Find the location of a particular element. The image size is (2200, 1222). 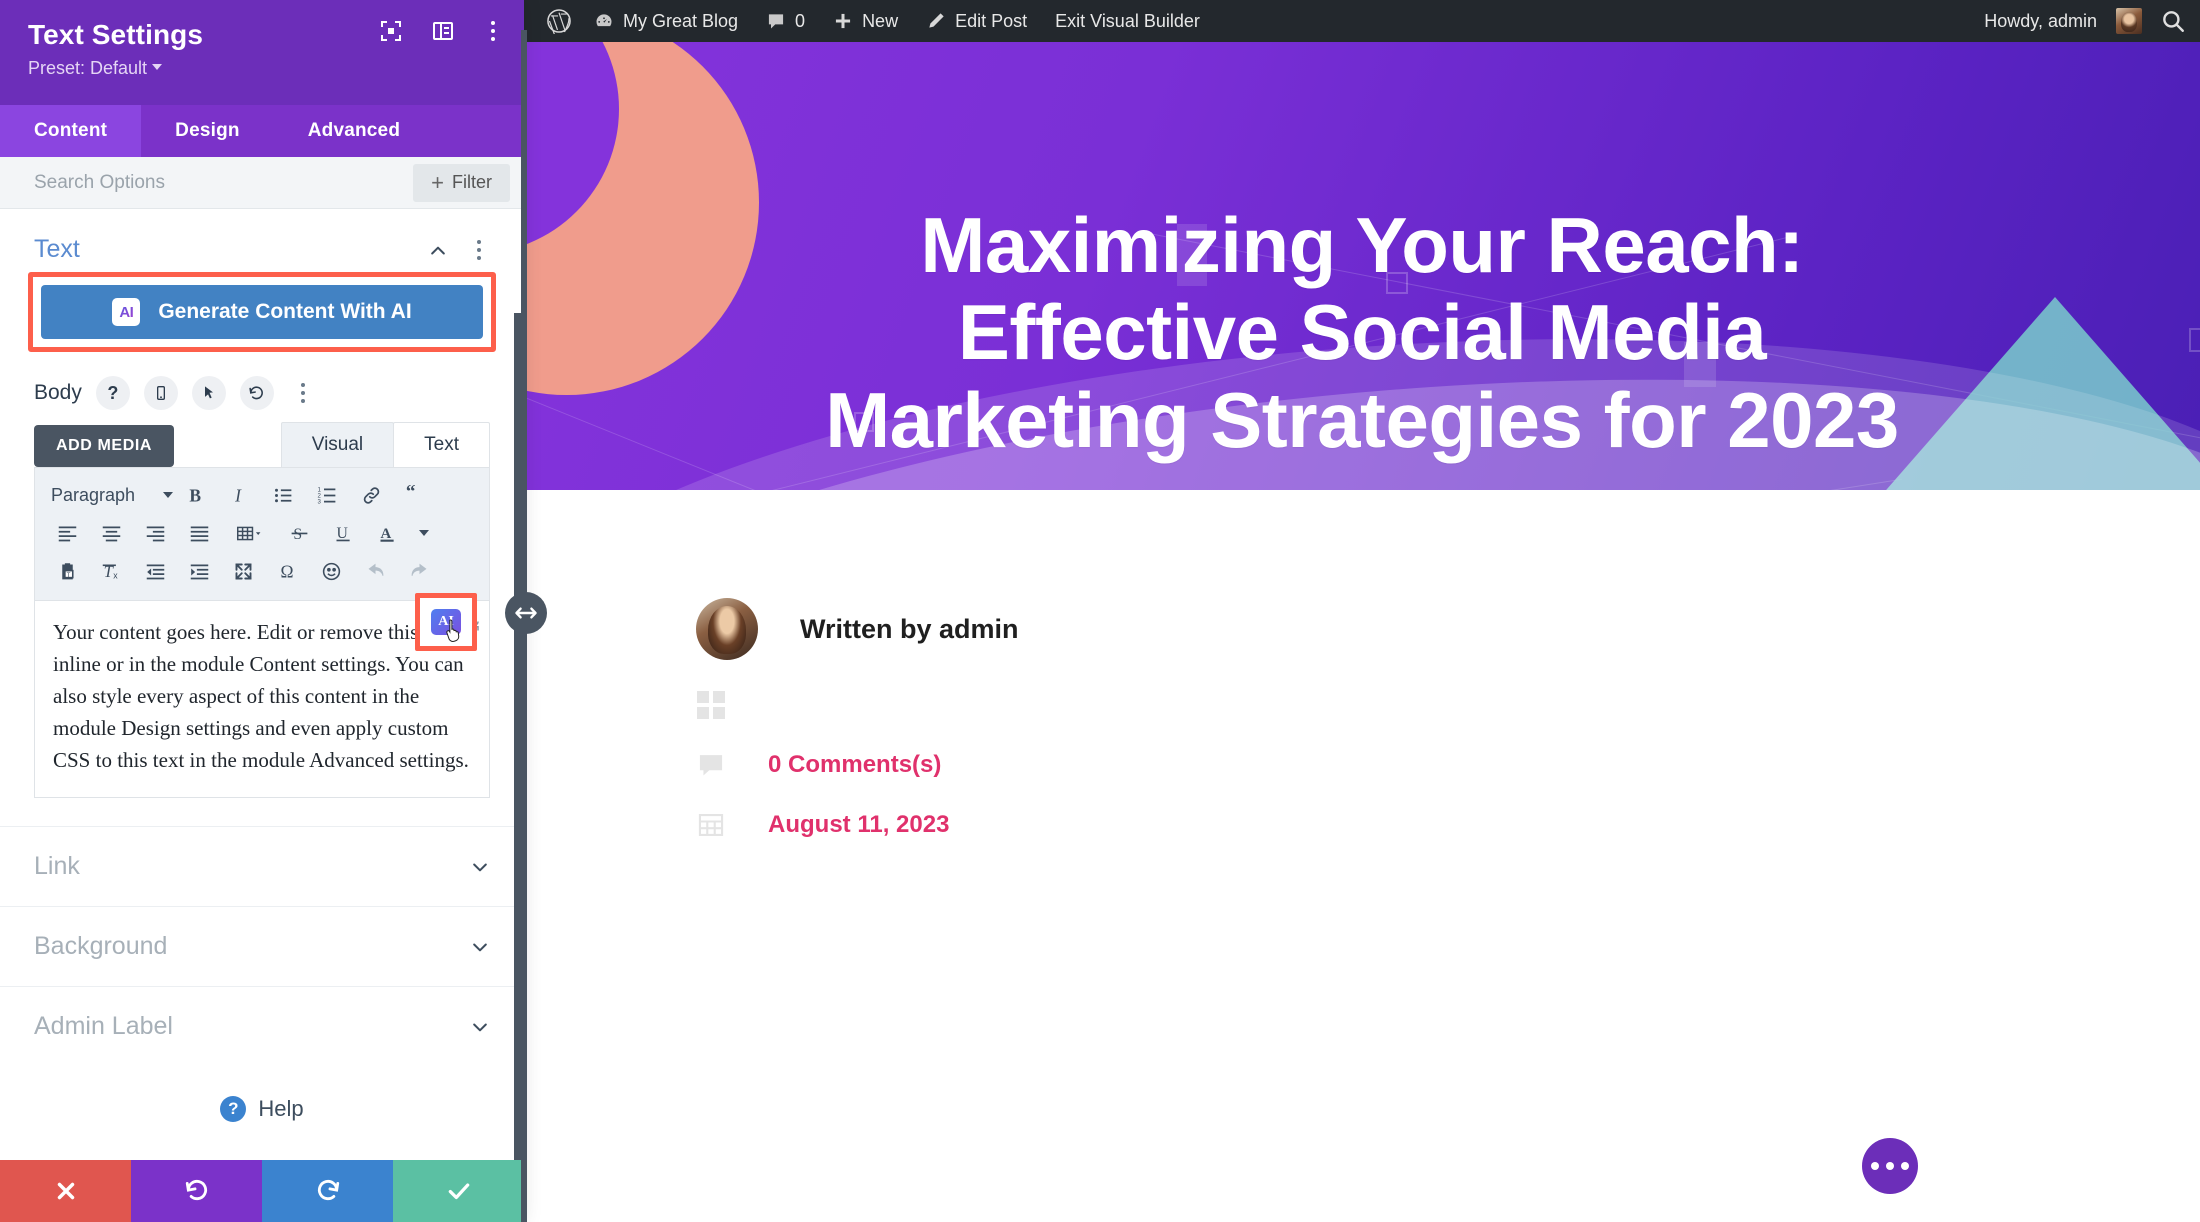

filter-button-label: Filter is located at coordinates (472, 182).